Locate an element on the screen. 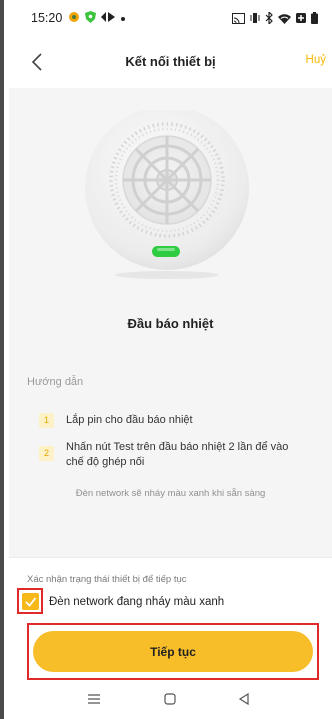 This screenshot has width=332, height=719. confirm-checkbox is located at coordinates (30, 601).